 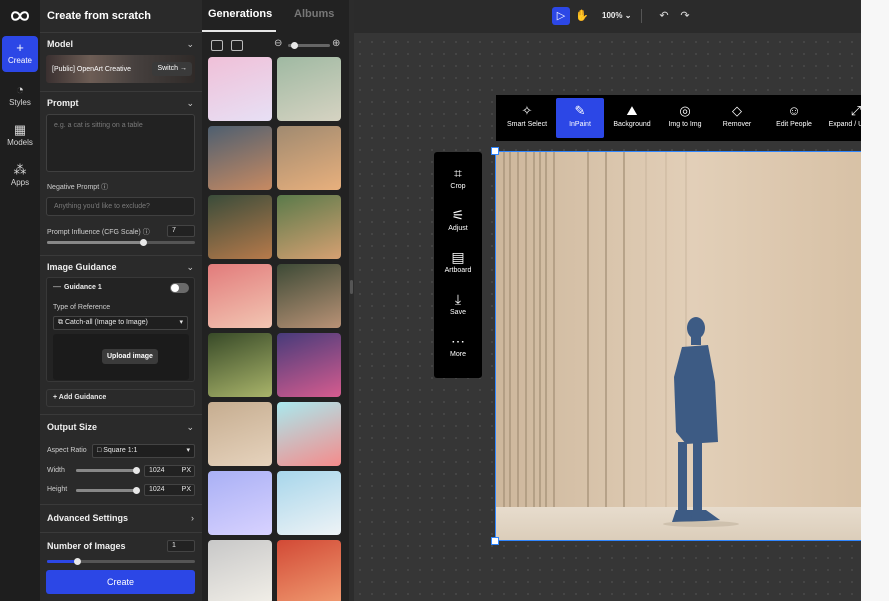 I want to click on reference-type-select: ⧉ Catch-all (Image to Image) ▾, so click(x=120, y=323).